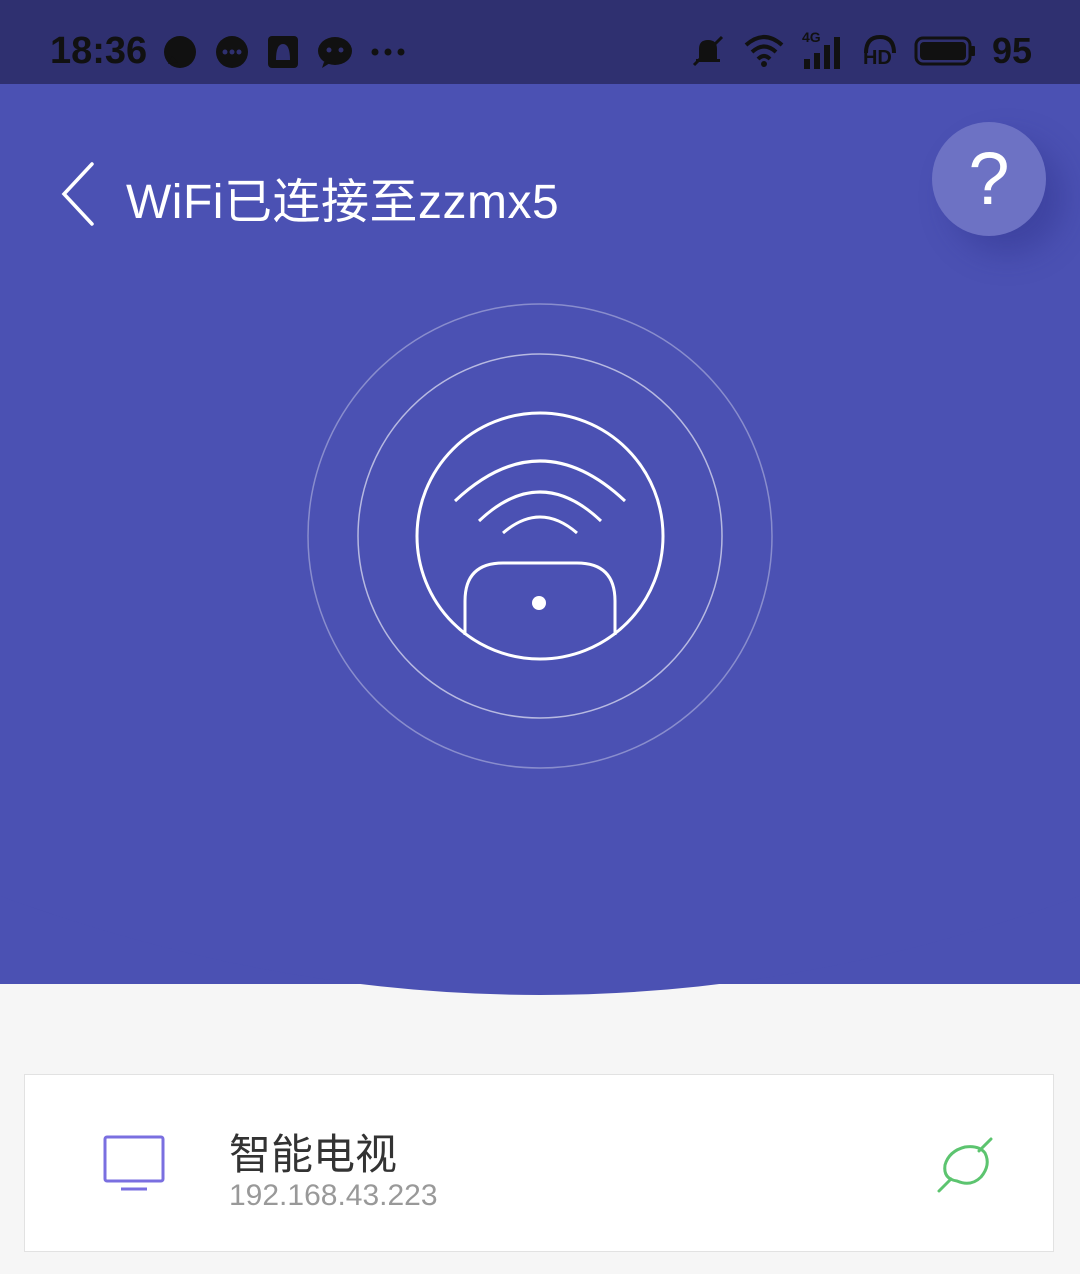 The height and width of the screenshot is (1274, 1080). Describe the element at coordinates (78, 194) in the screenshot. I see `back-button` at that location.